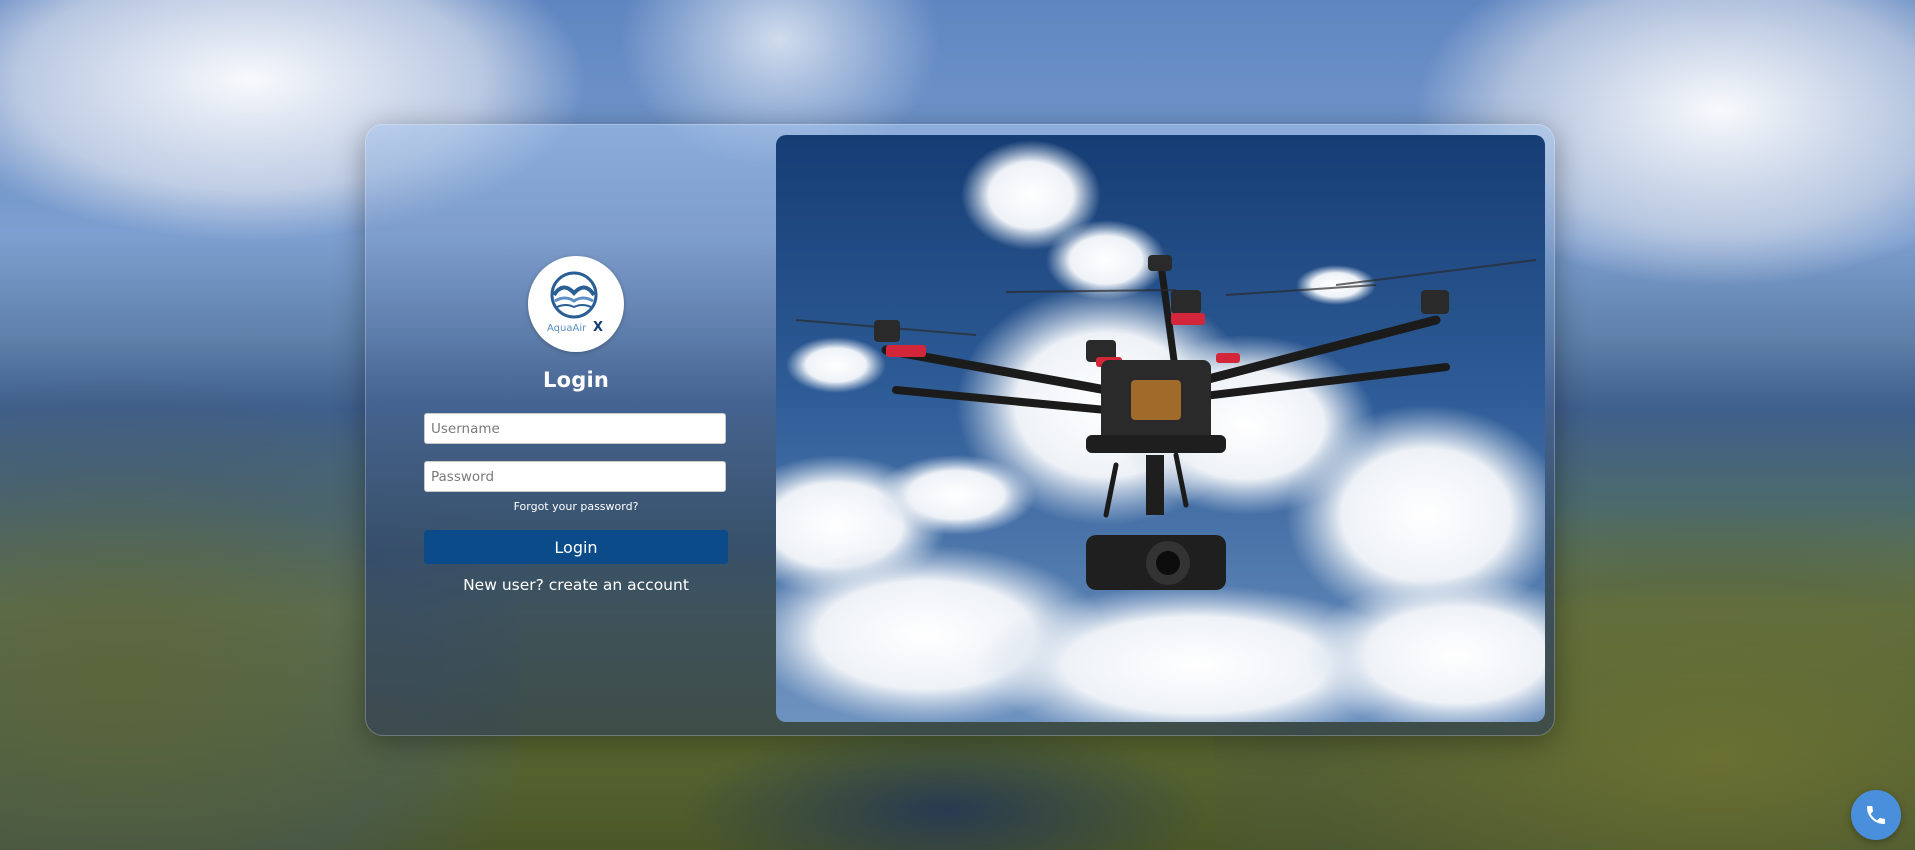 This screenshot has height=850, width=1915. I want to click on username-input, so click(575, 428).